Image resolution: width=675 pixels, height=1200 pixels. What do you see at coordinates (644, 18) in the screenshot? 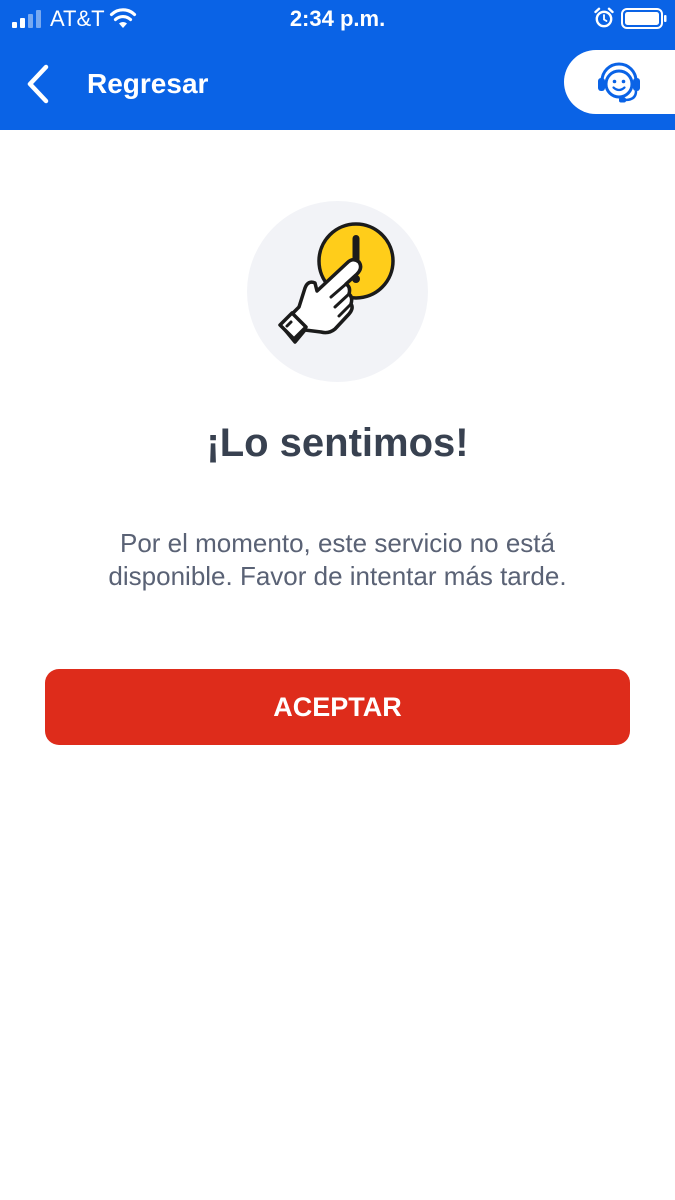
I see `battery-icon` at bounding box center [644, 18].